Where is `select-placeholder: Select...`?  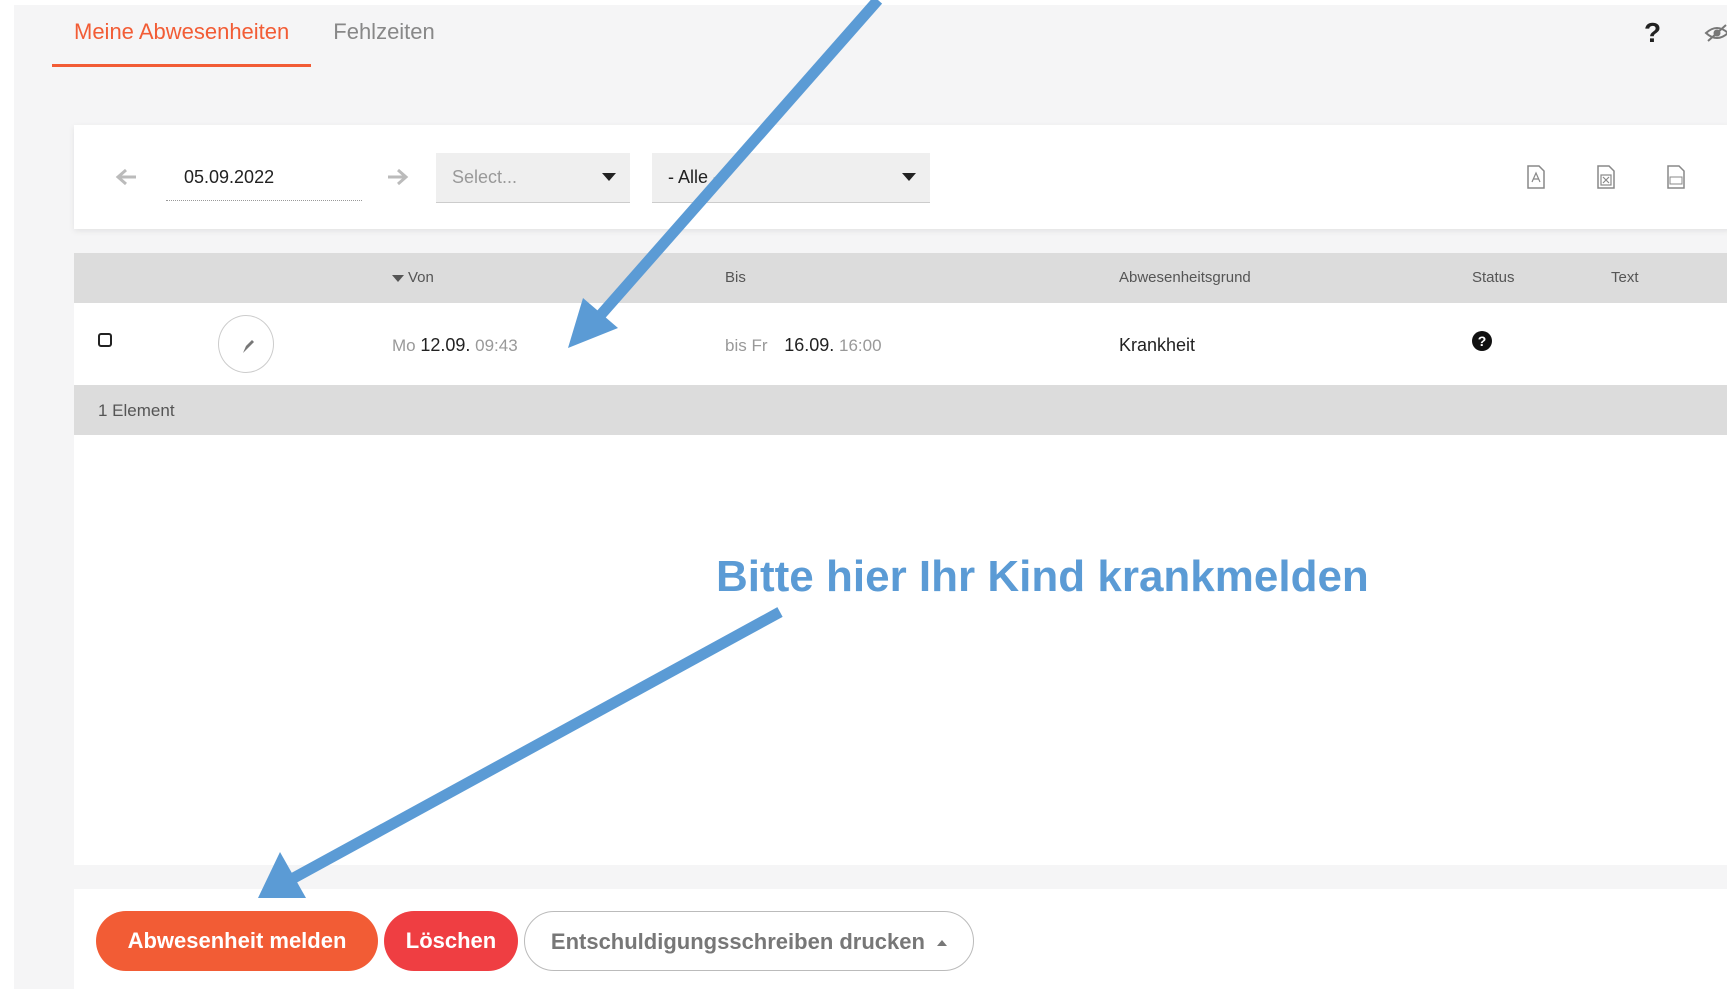 select-placeholder: Select... is located at coordinates (485, 177).